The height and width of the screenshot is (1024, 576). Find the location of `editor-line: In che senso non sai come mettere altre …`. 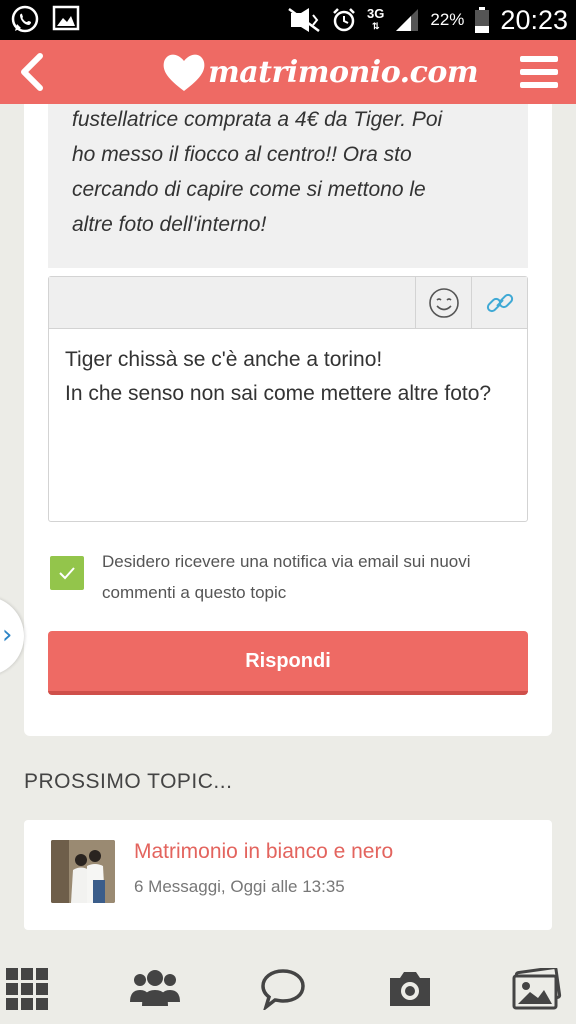

editor-line: In che senso non sai come mettere altre … is located at coordinates (278, 393).